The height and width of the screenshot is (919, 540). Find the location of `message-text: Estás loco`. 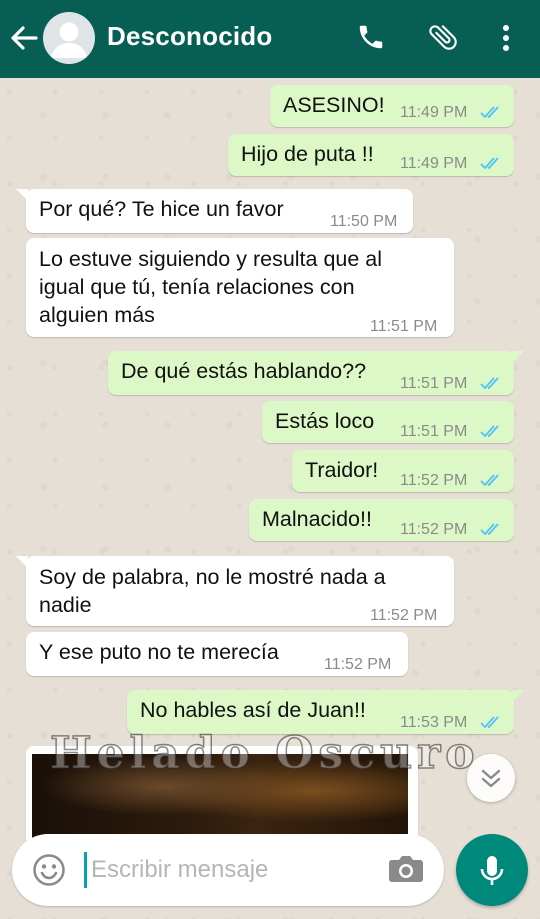

message-text: Estás loco is located at coordinates (325, 421).